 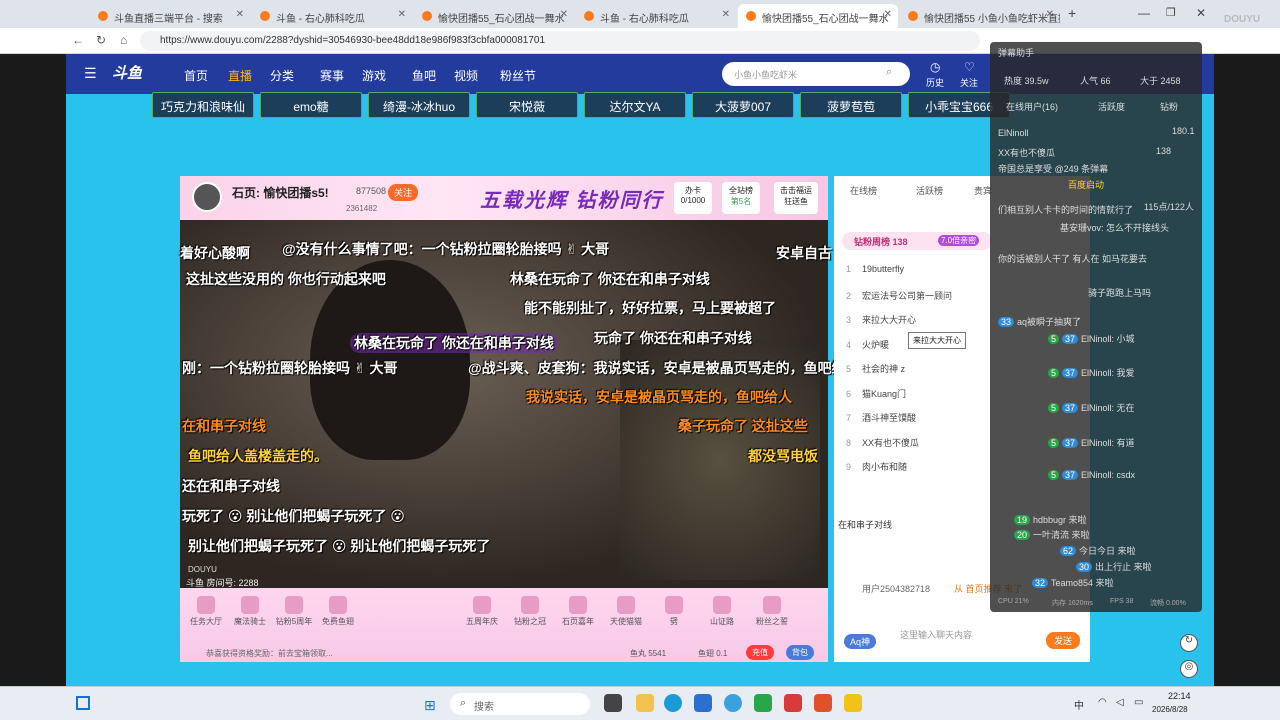 What do you see at coordinates (917, 241) in the screenshot?
I see `diamond-rank-bar: 钻粉周榜 138 7.0倍亲密` at bounding box center [917, 241].